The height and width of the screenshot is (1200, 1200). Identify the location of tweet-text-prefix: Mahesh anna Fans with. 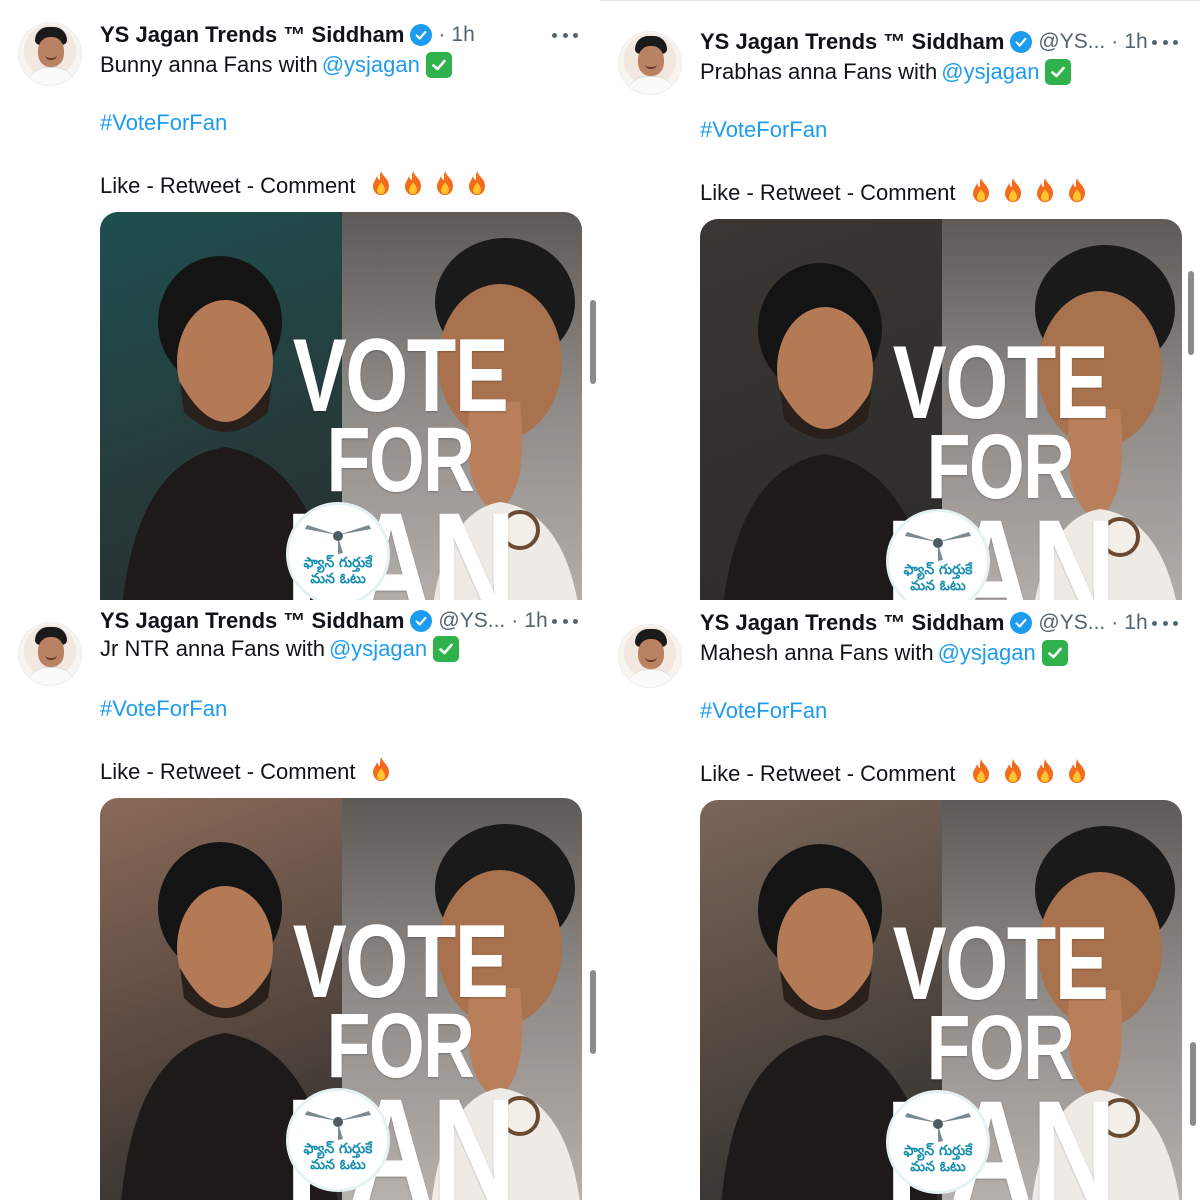
(817, 652).